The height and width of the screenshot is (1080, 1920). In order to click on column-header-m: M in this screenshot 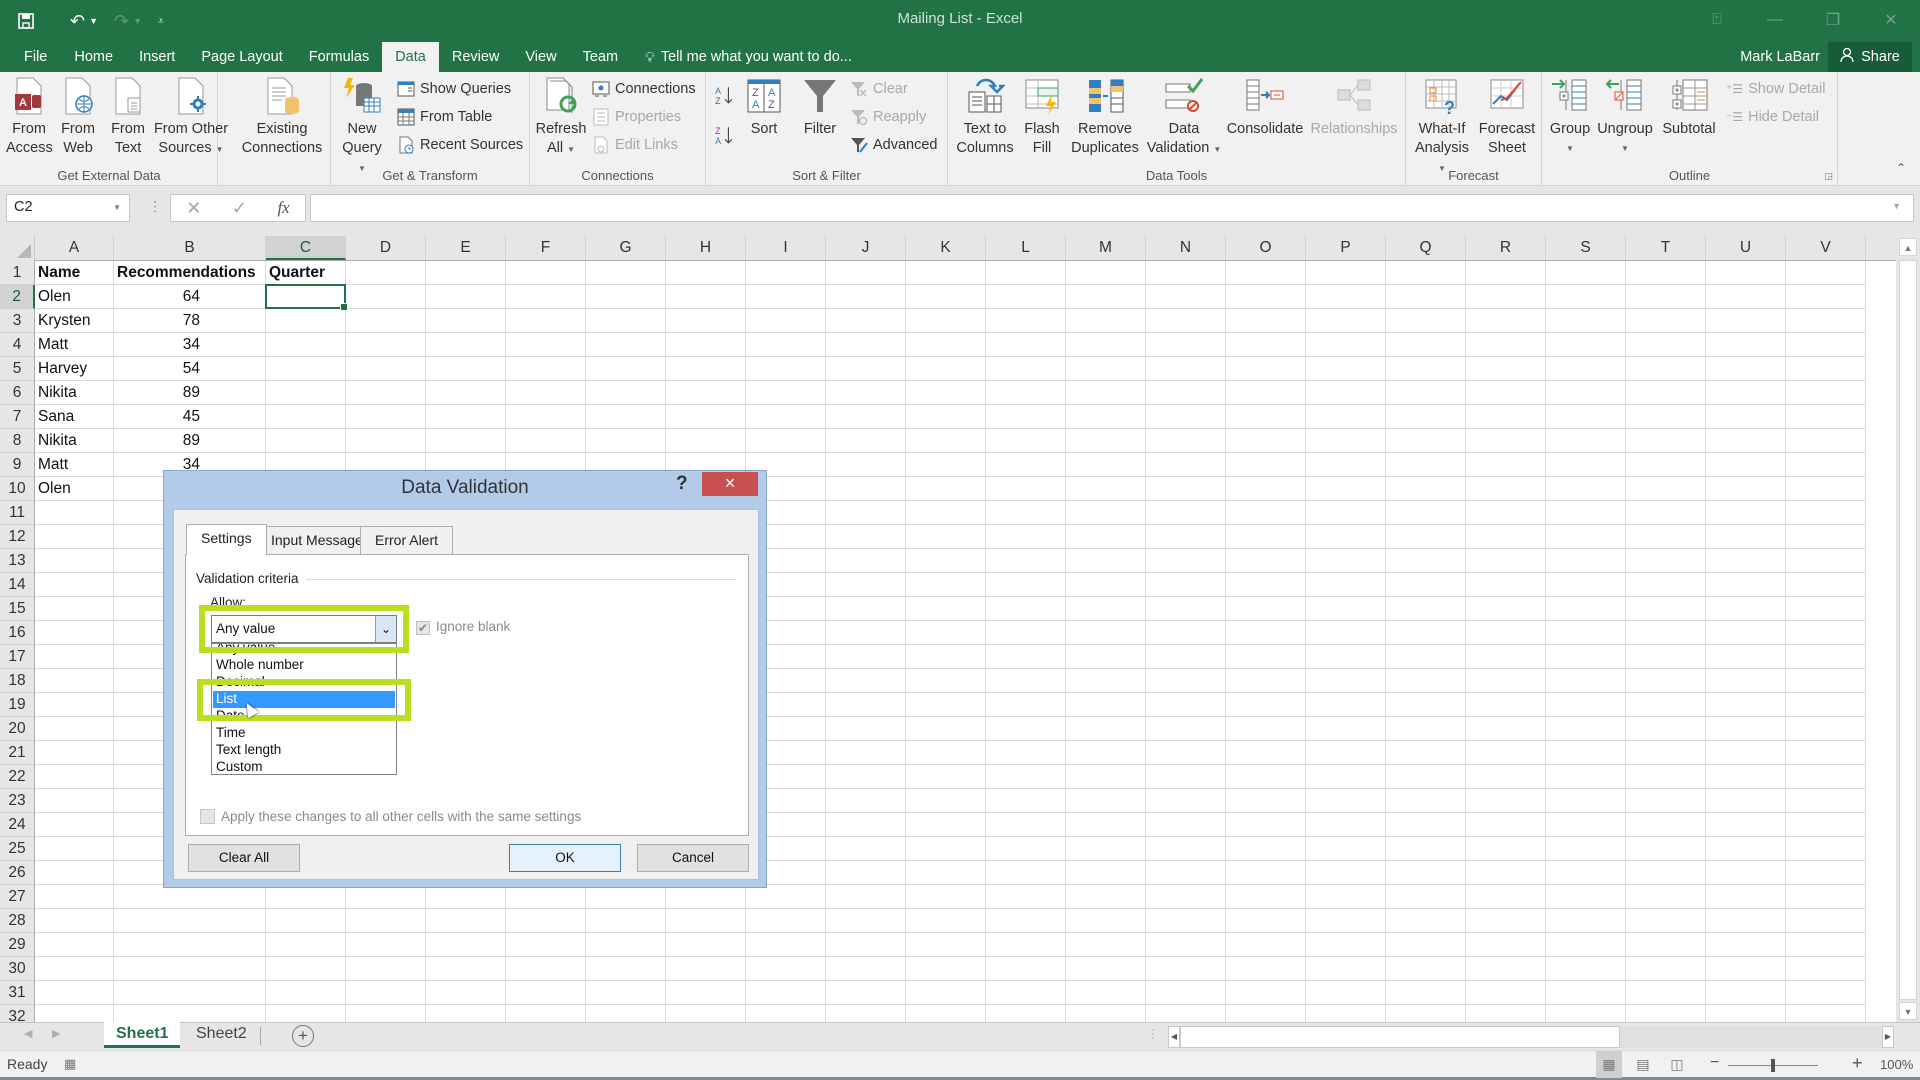, I will do `click(1106, 248)`.